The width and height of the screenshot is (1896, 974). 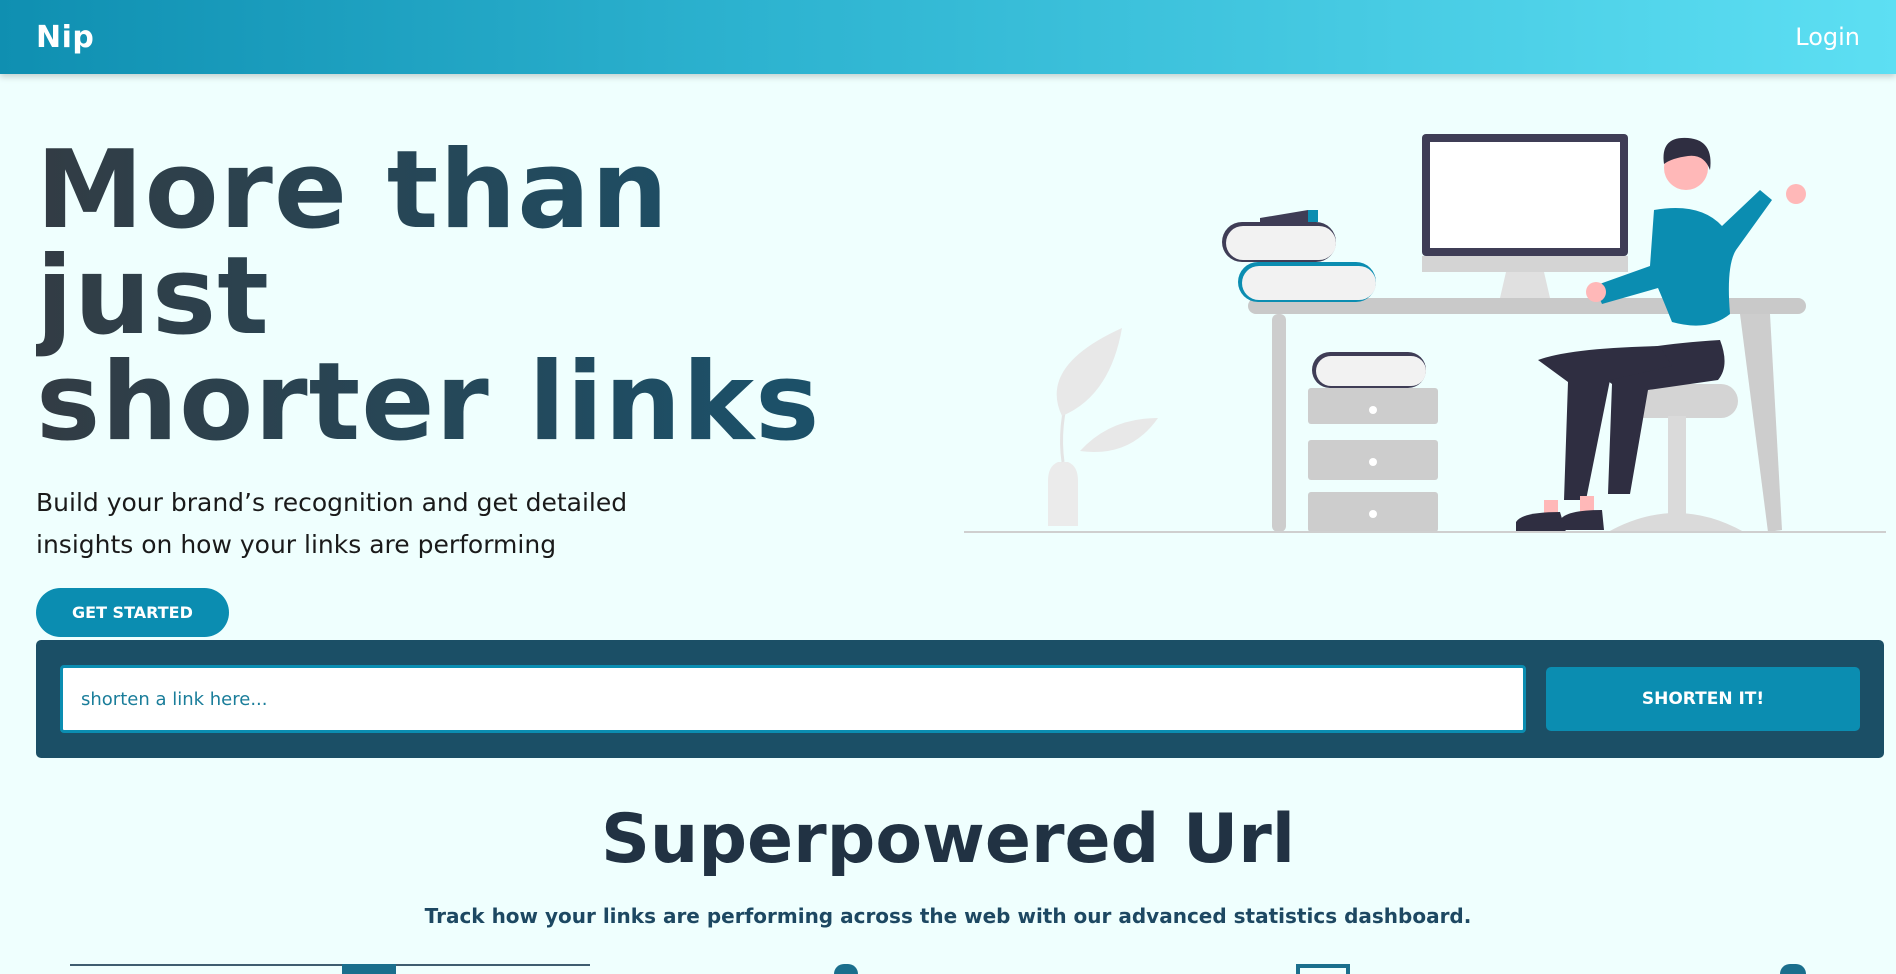 I want to click on link-input, so click(x=793, y=699).